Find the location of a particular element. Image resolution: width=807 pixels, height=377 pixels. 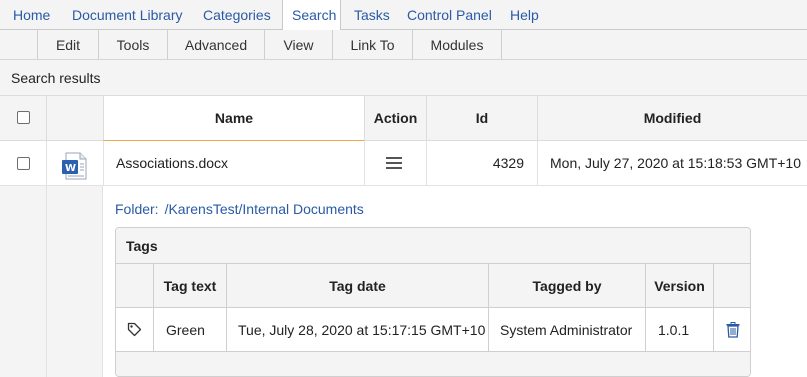

column-header-modified: Modified is located at coordinates (672, 118).